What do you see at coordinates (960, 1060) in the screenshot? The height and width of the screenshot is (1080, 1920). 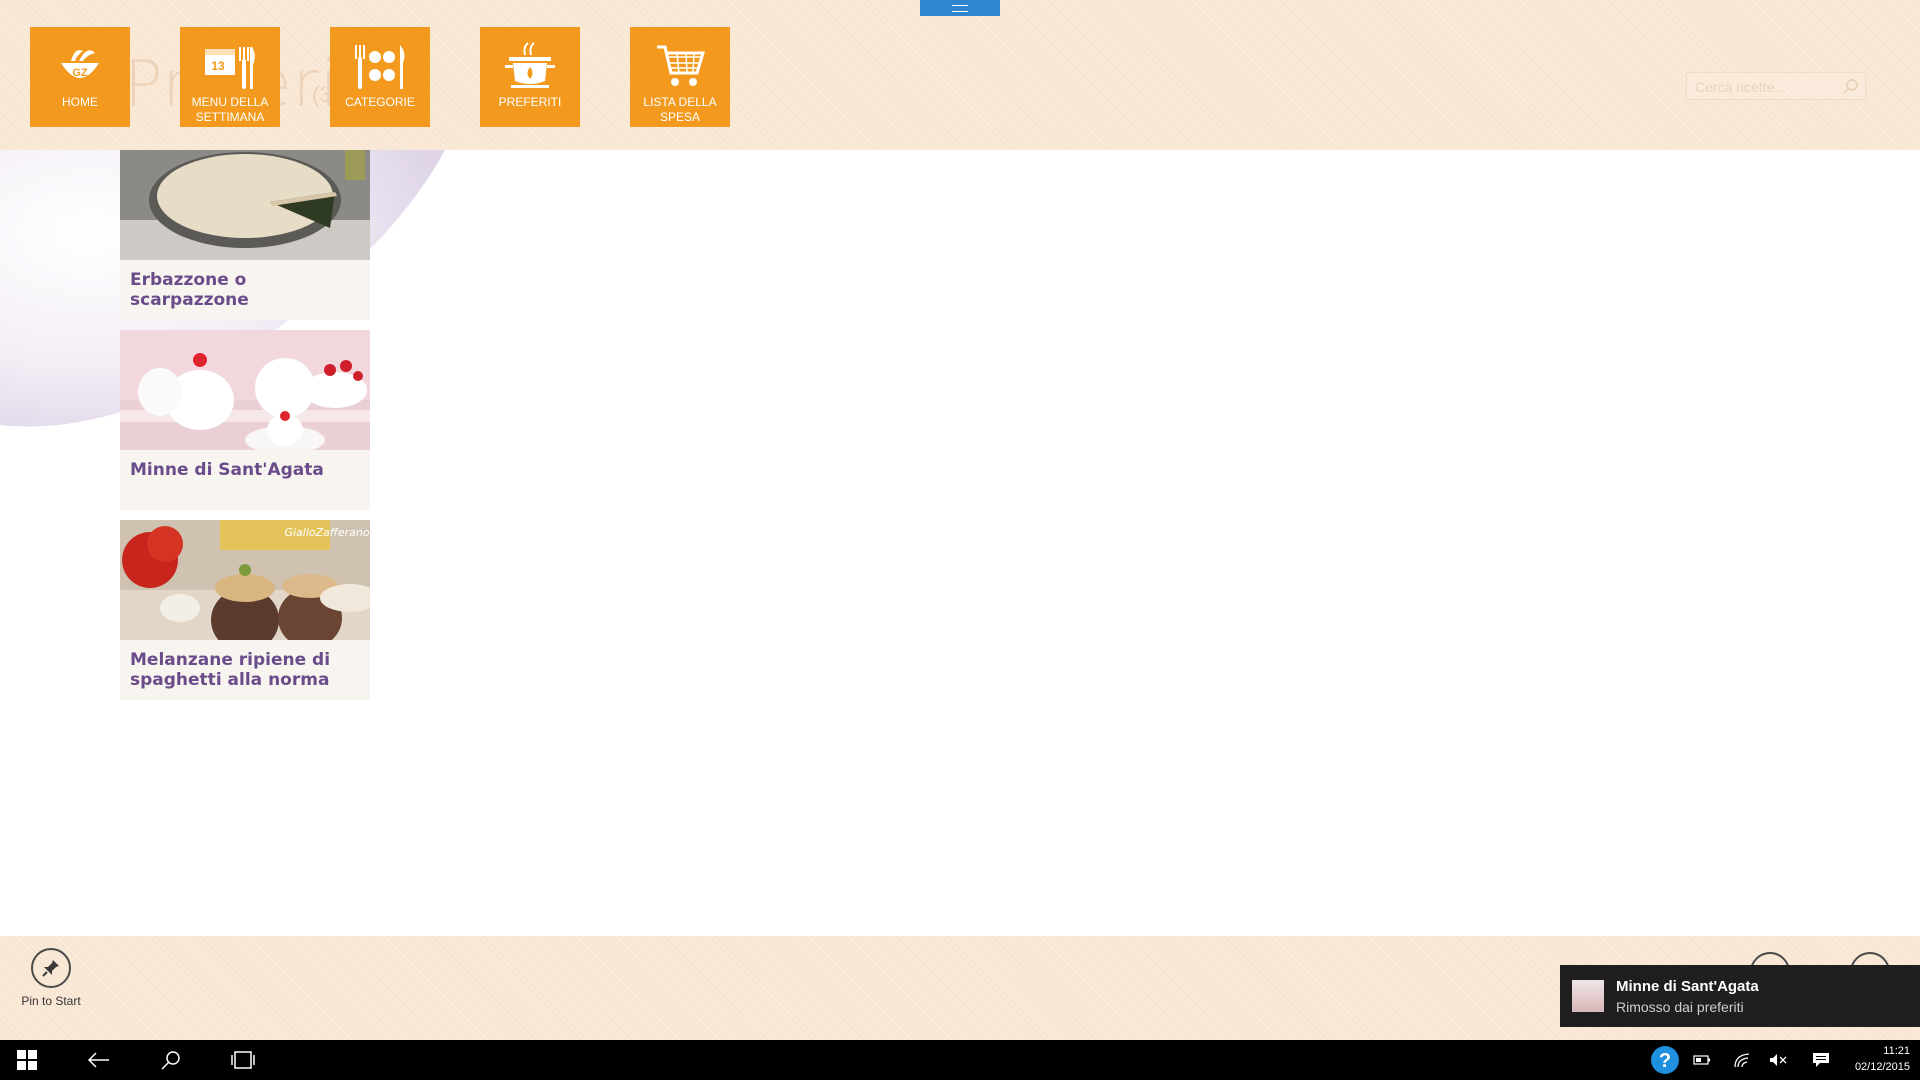 I see `windows-taskbar: ? 11:21 02/12/2015` at bounding box center [960, 1060].